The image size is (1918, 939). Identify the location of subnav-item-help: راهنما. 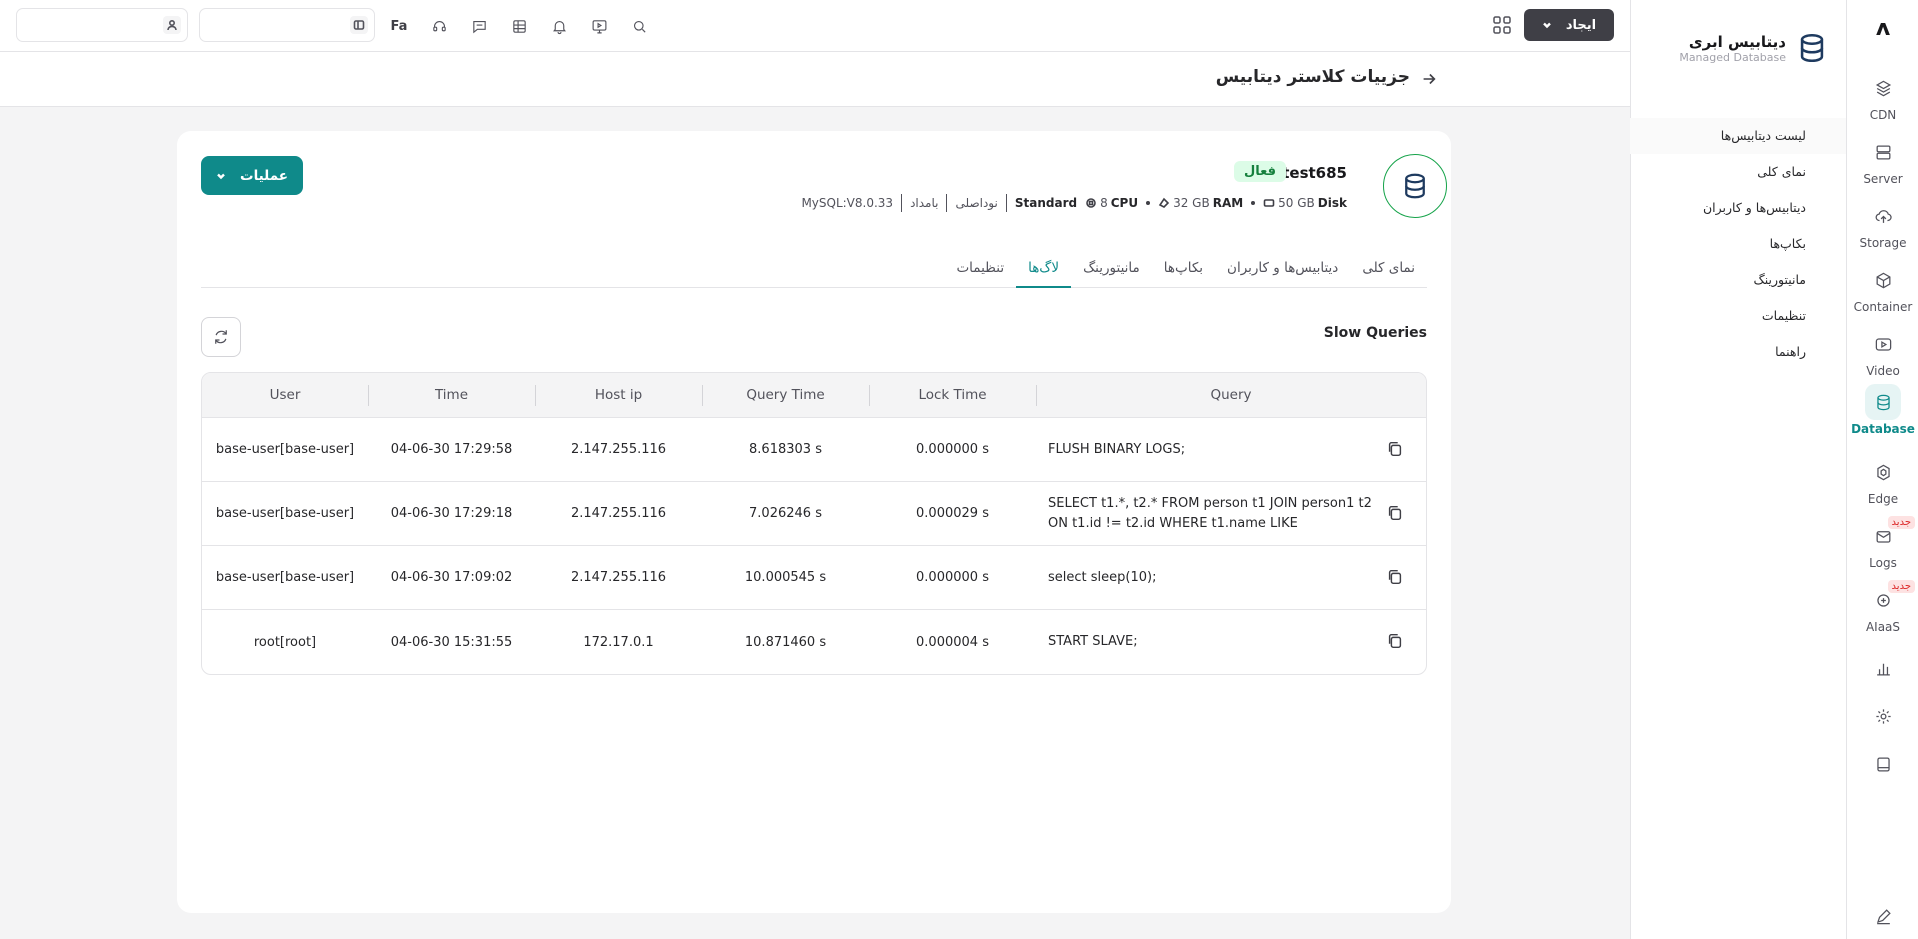
(1738, 352).